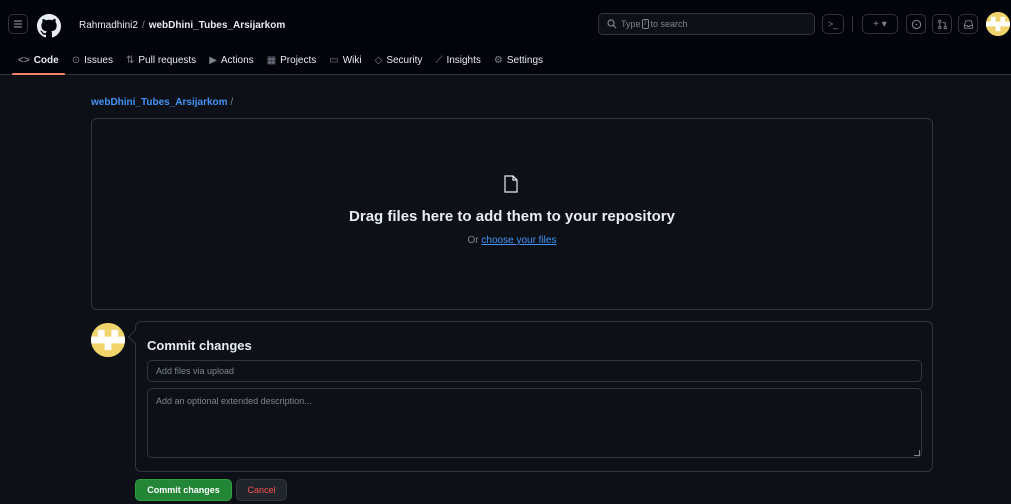 The height and width of the screenshot is (504, 1011). Describe the element at coordinates (183, 490) in the screenshot. I see `commit-changes-button: Commit changes` at that location.